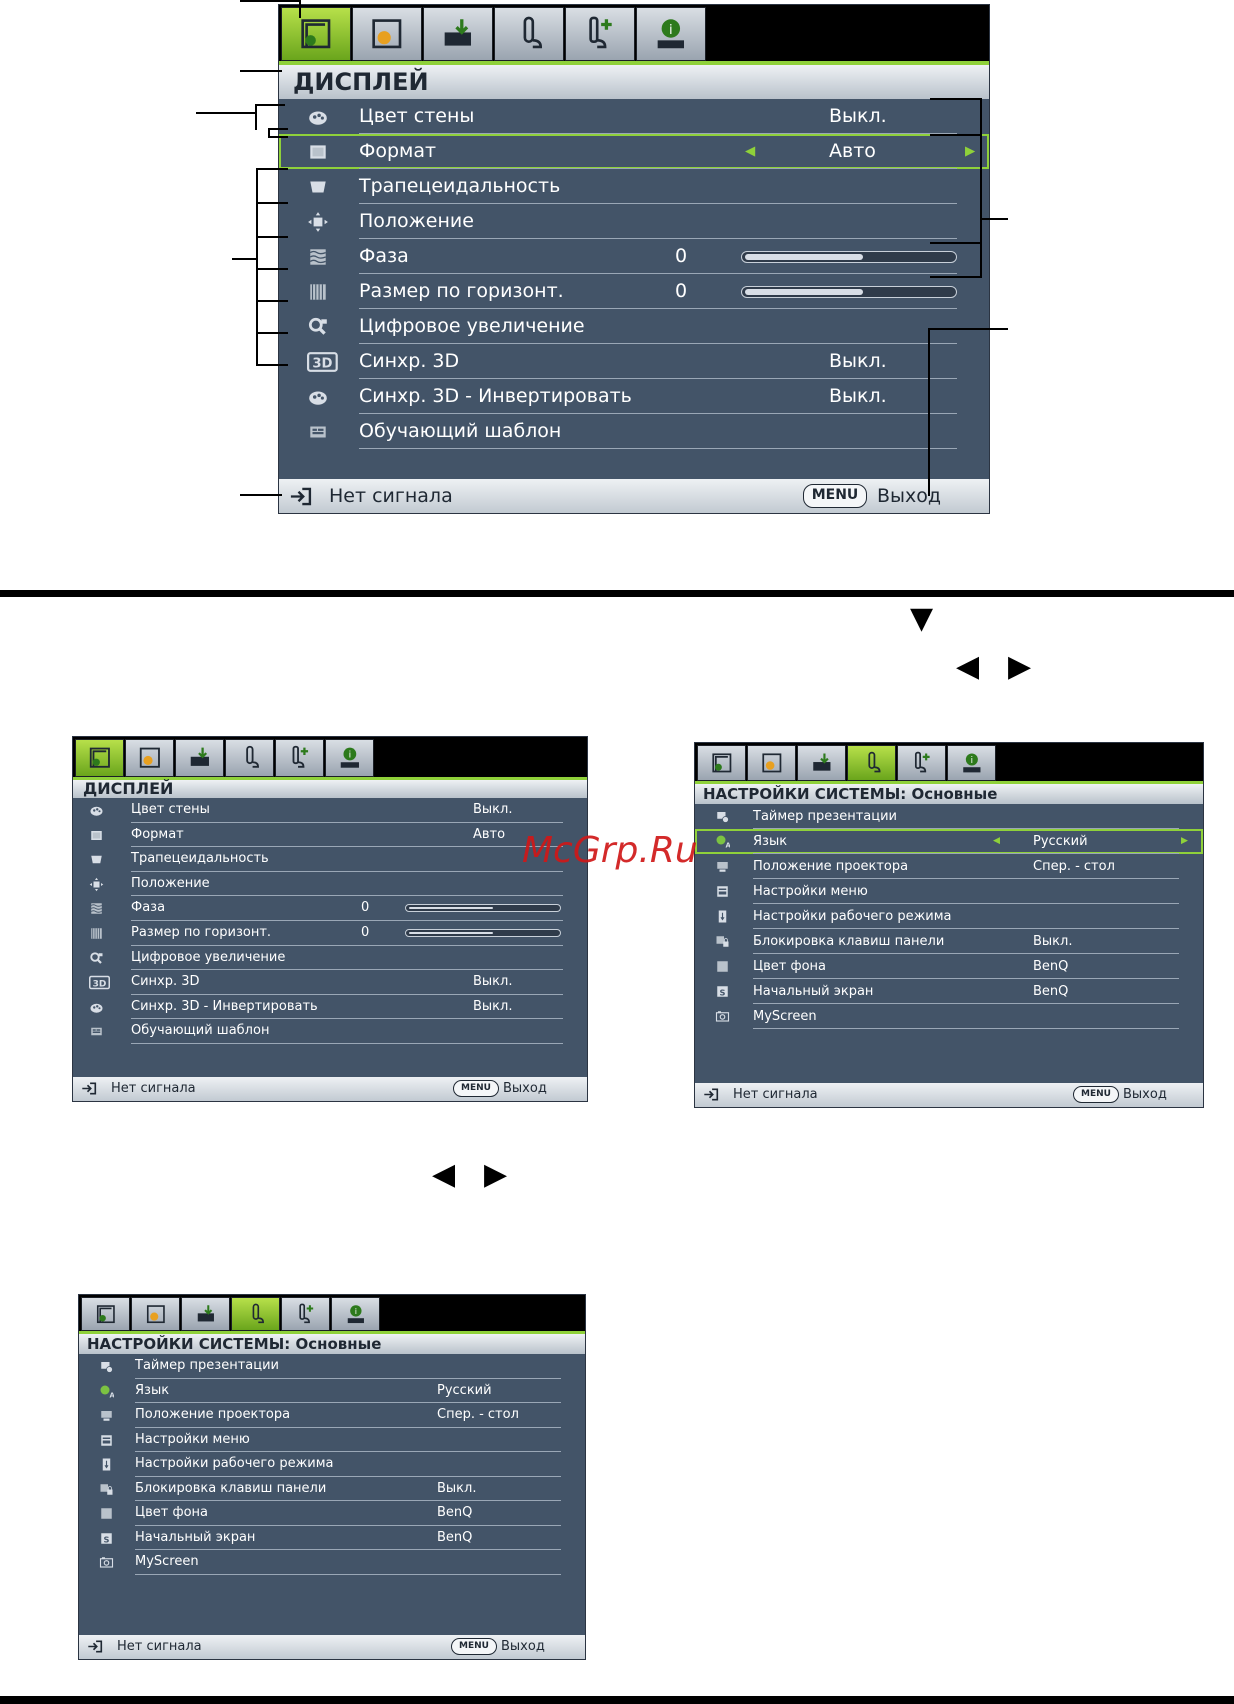  I want to click on menu-item-language: A Язык Русский ◀ ▶, so click(949, 841).